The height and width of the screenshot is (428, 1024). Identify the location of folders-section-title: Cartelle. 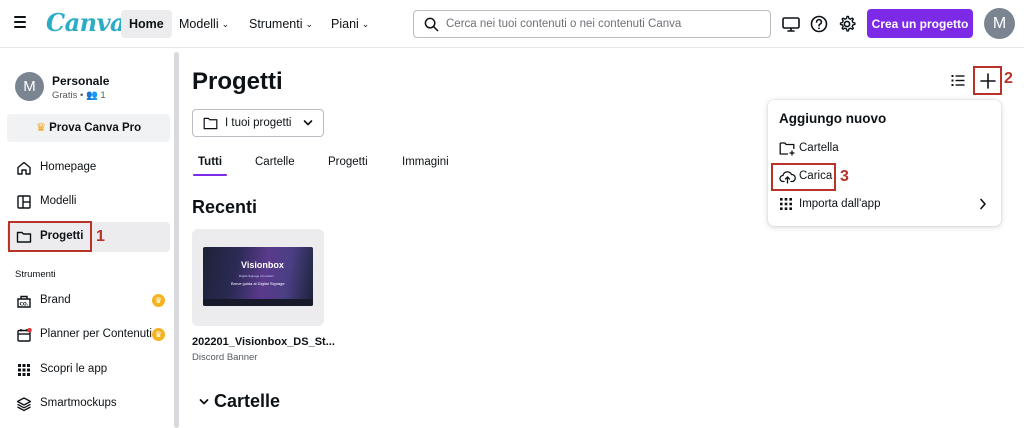
(247, 401).